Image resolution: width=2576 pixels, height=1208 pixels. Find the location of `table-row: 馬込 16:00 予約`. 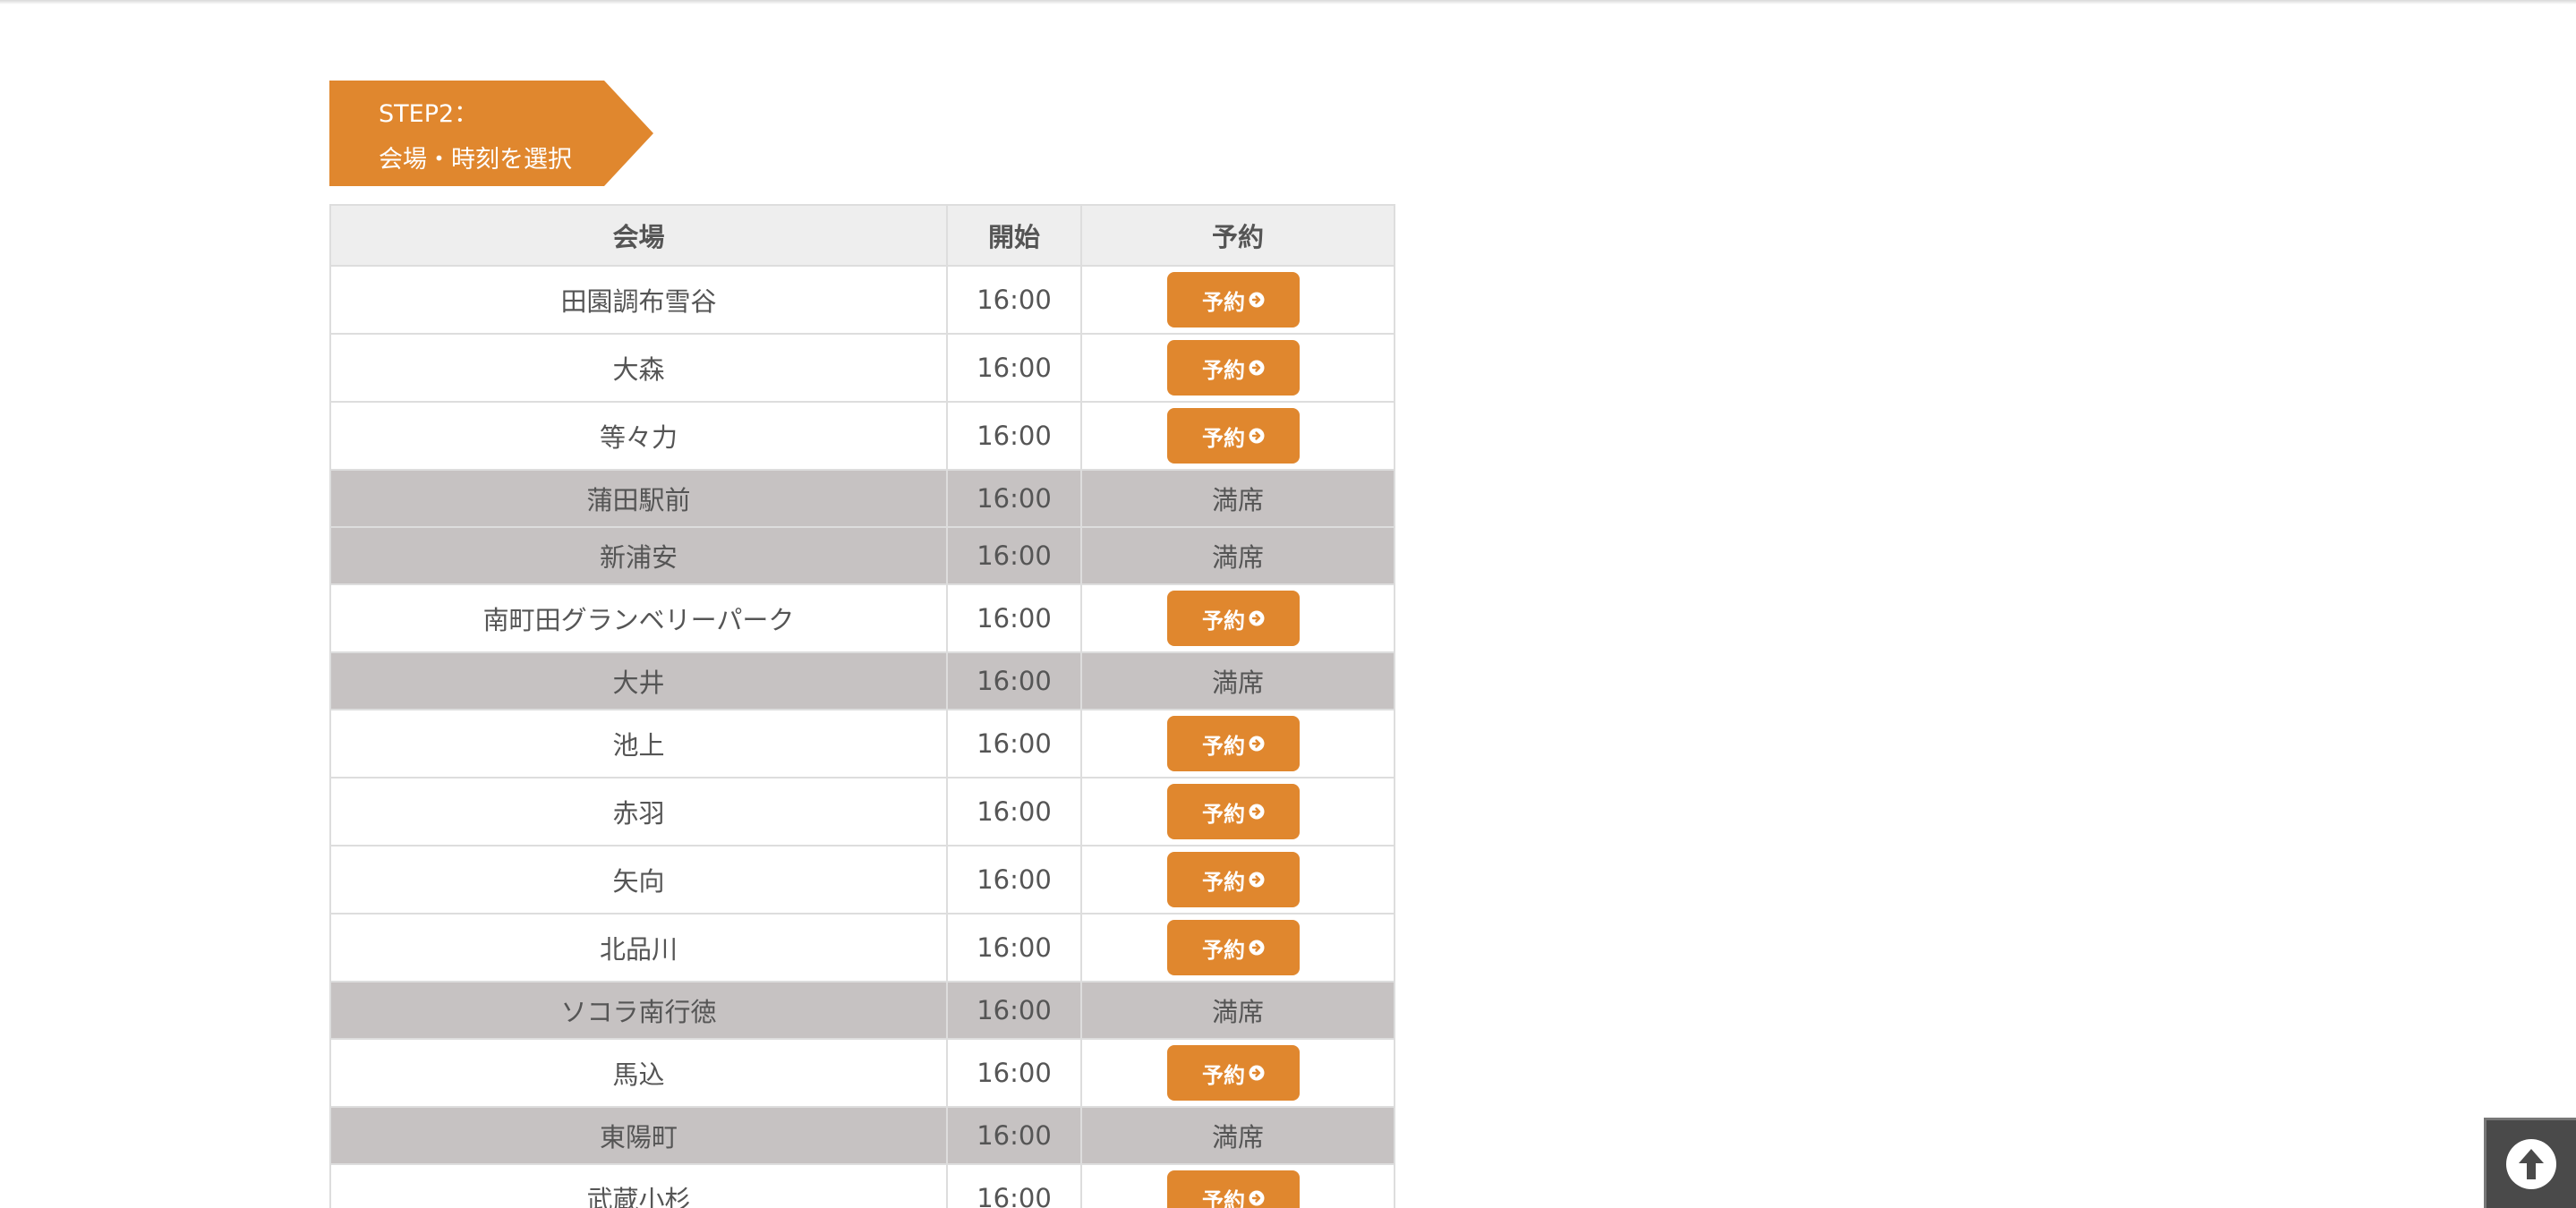

table-row: 馬込 16:00 予約 is located at coordinates (862, 1073).